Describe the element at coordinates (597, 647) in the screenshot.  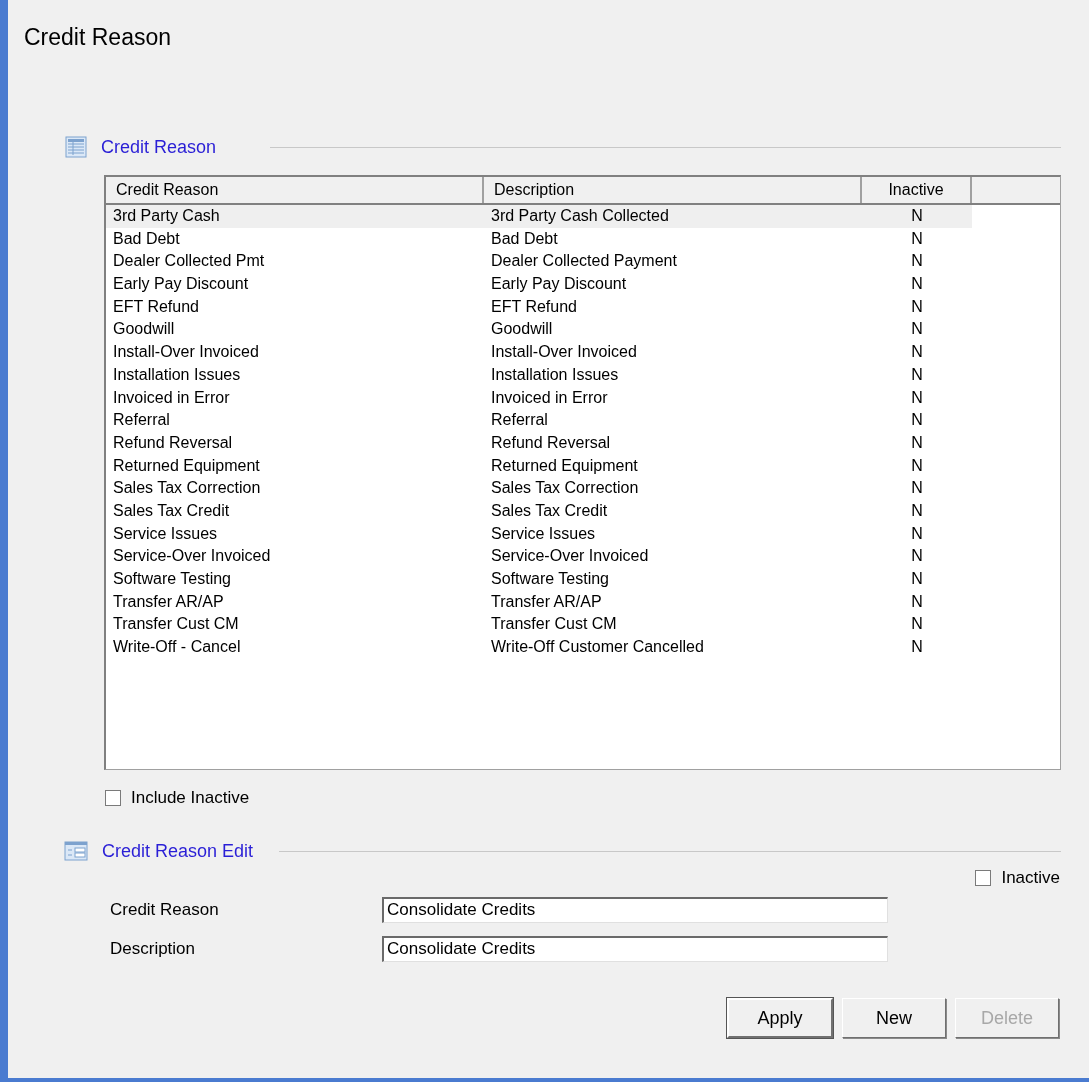
I see `table-cell-text: Write-Off Customer Cancelled` at that location.